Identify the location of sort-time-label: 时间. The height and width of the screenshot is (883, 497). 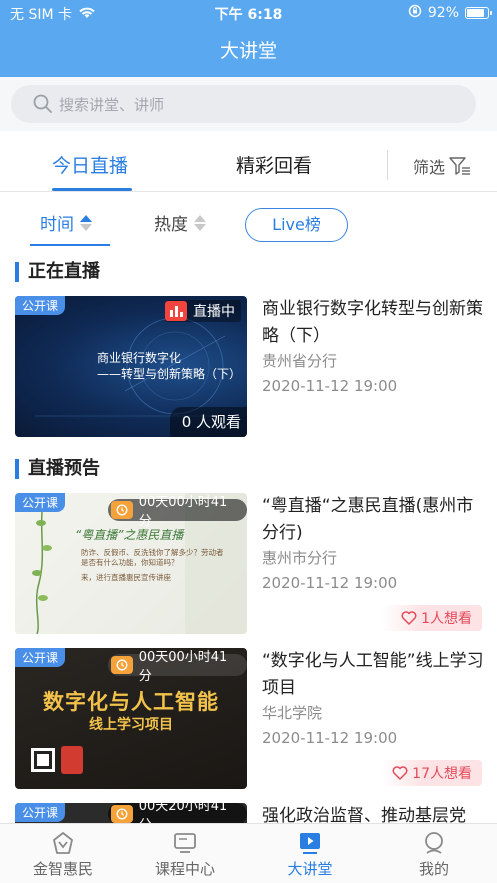
(57, 225).